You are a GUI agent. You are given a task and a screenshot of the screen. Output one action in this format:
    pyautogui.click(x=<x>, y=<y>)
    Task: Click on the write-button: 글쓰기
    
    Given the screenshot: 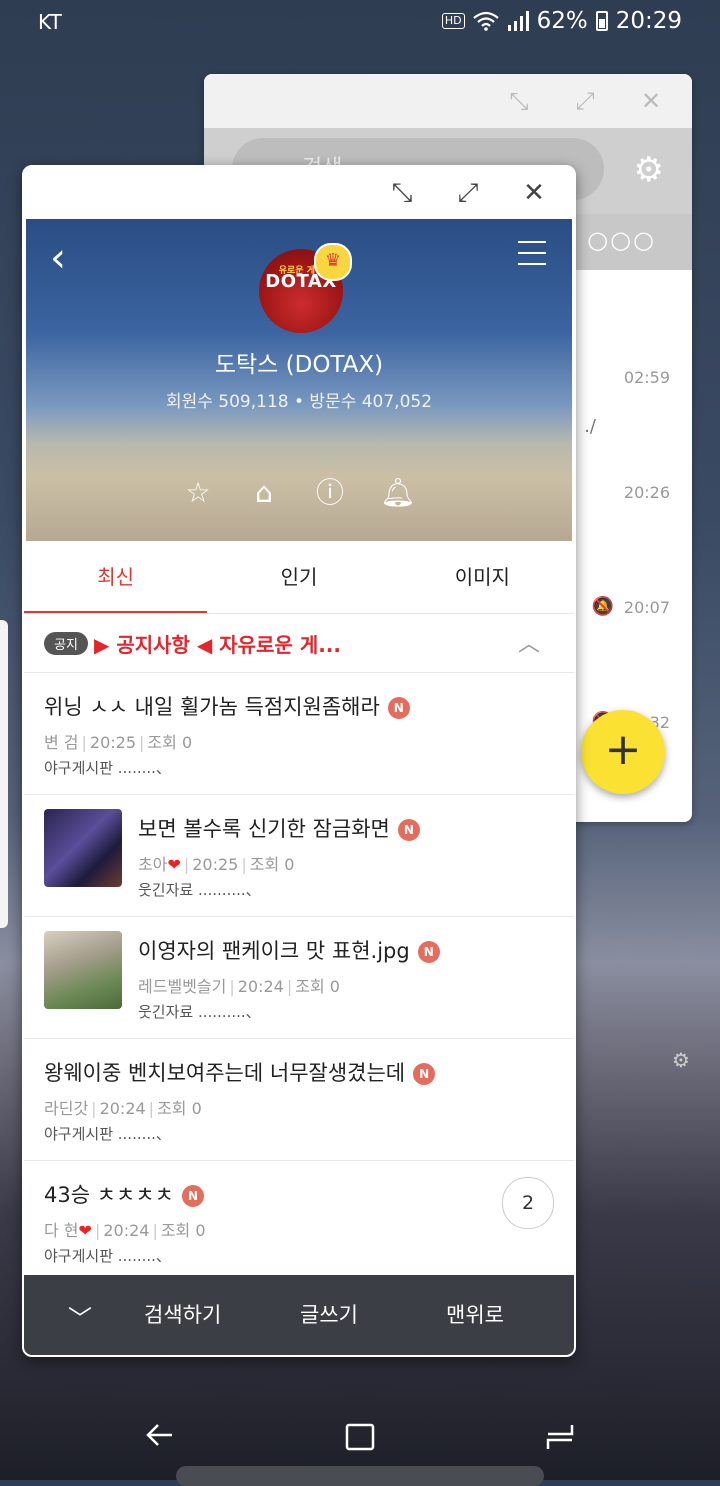 What is the action you would take?
    pyautogui.click(x=329, y=1314)
    